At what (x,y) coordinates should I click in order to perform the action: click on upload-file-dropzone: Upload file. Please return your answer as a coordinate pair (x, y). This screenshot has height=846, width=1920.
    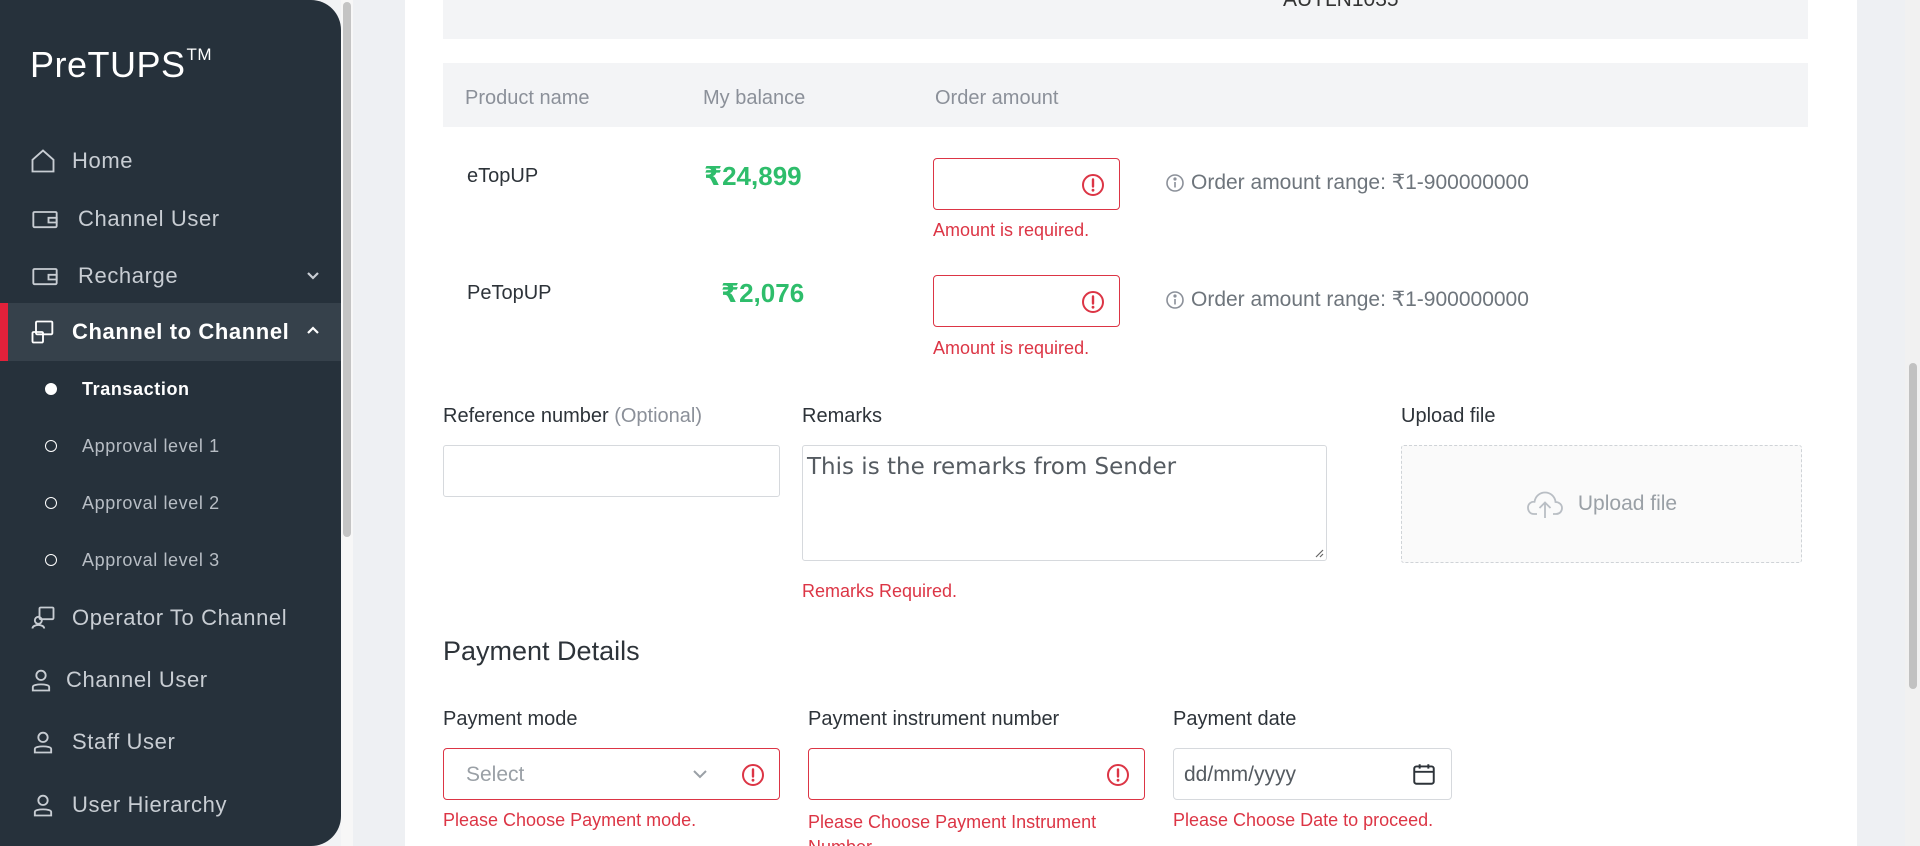
    Looking at the image, I should click on (1601, 504).